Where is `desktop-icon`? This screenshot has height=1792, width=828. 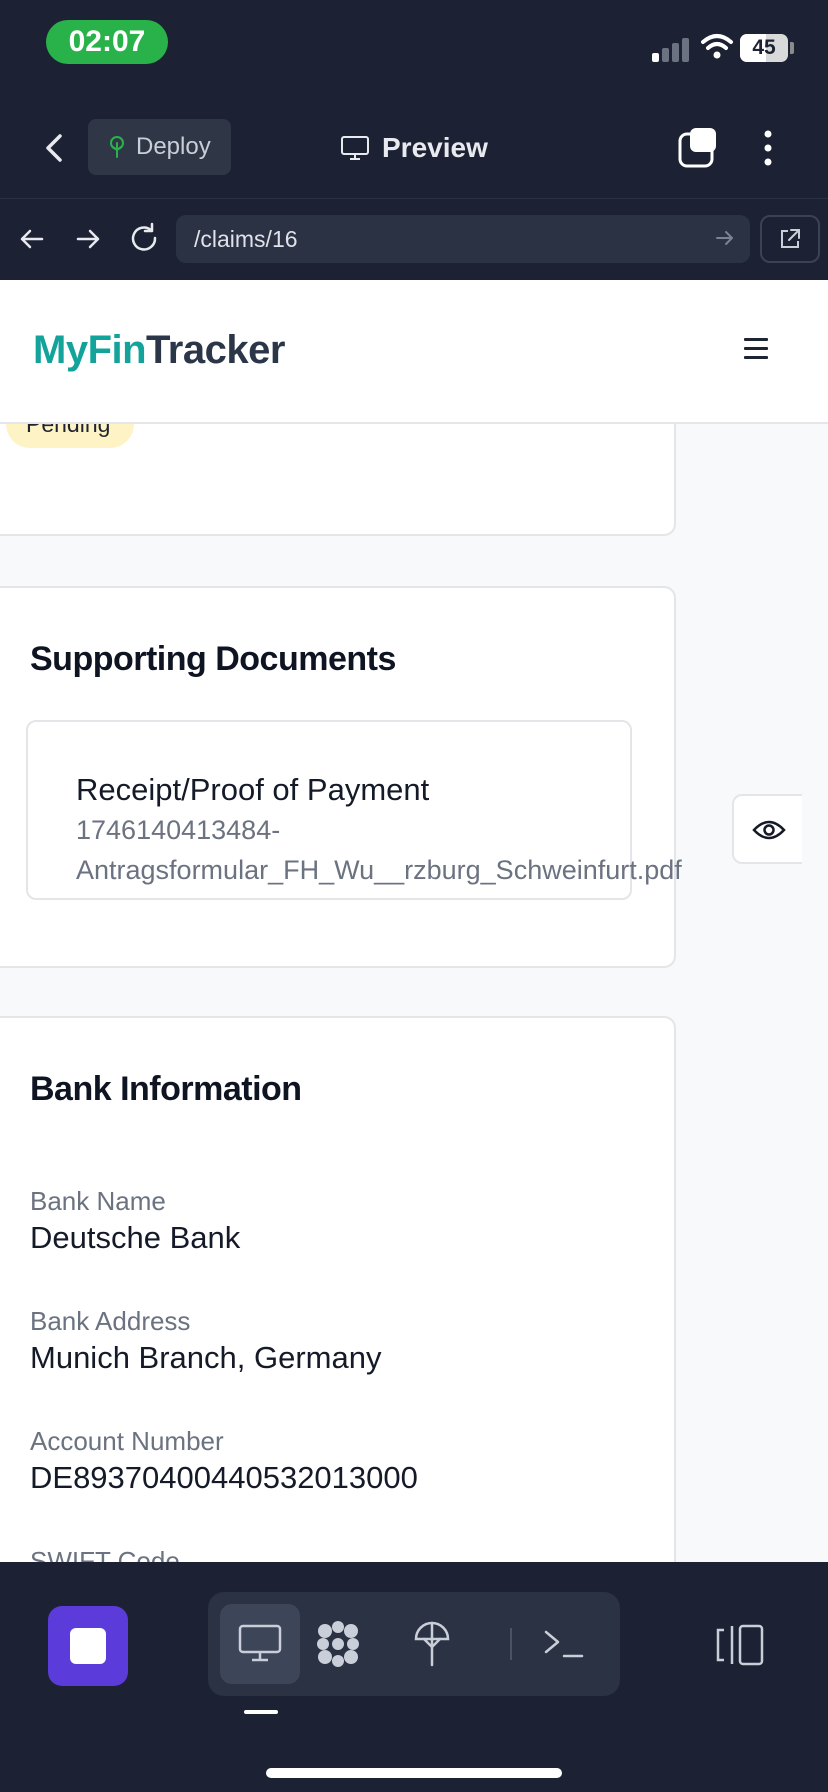
desktop-icon is located at coordinates (260, 1643).